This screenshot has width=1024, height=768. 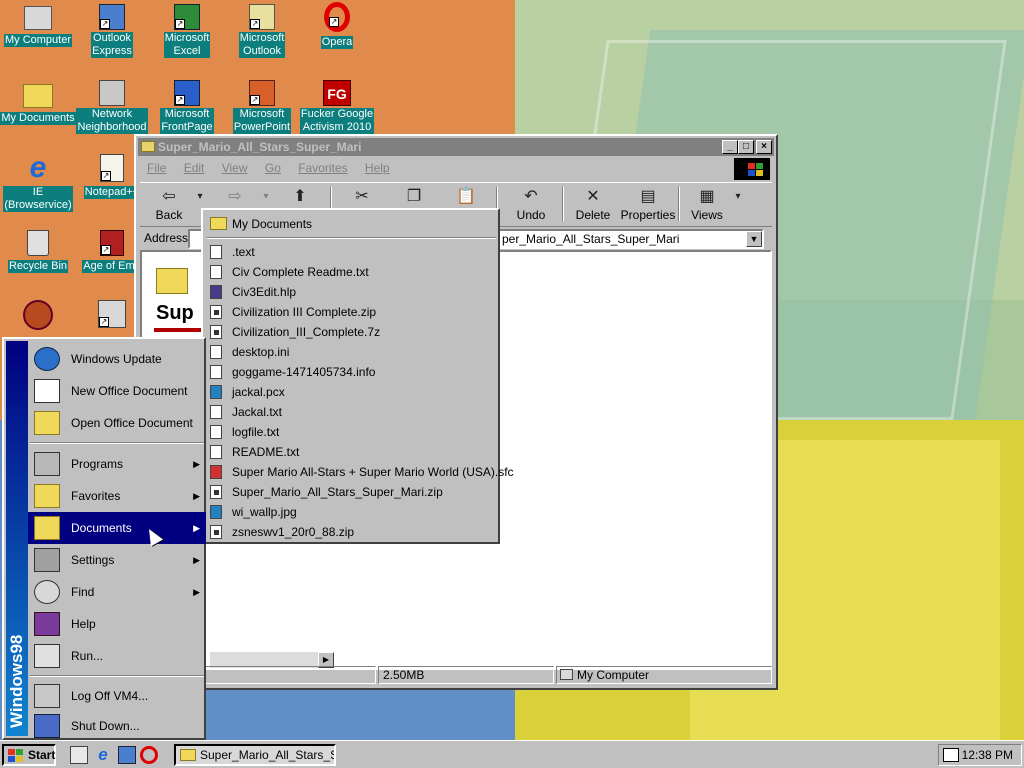 What do you see at coordinates (117, 496) in the screenshot?
I see `start-item-favorites: Favorites ▶` at bounding box center [117, 496].